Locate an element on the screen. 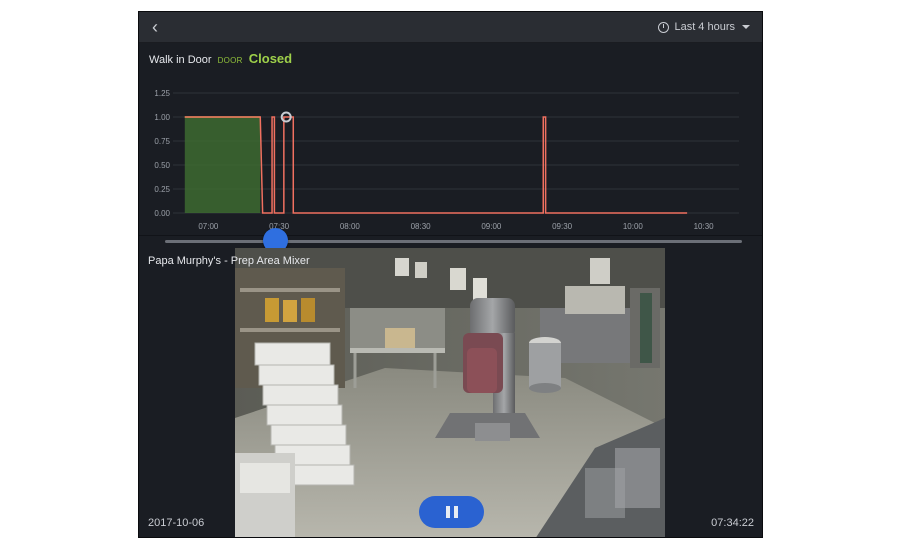 The image size is (900, 550). pause-button is located at coordinates (451, 512).